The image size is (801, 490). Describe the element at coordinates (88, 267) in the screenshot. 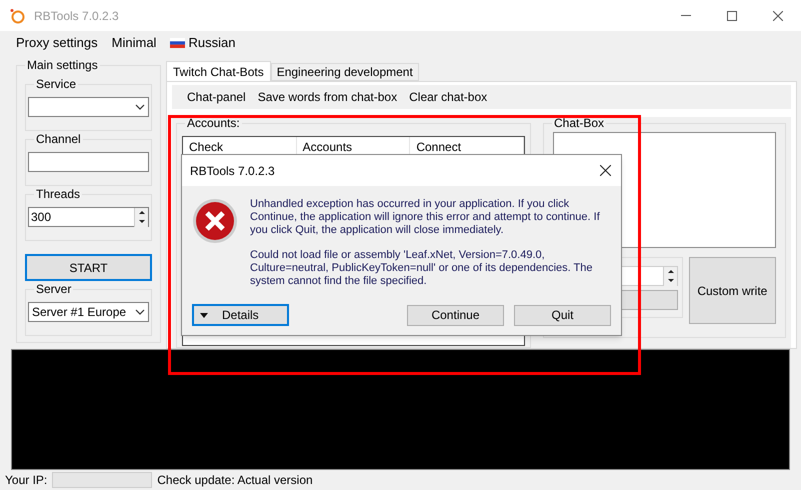

I see `start-button: START` at that location.